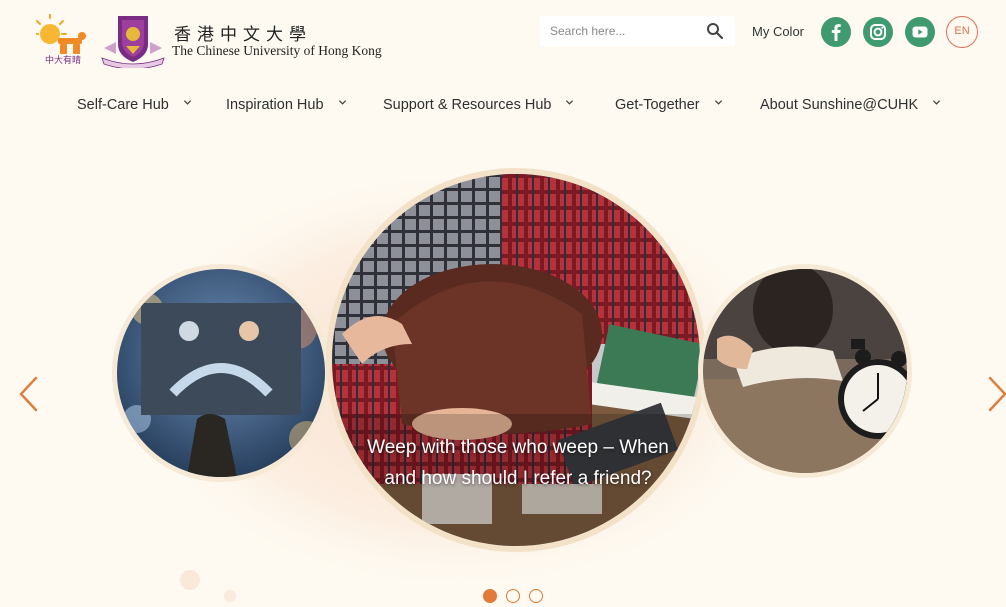  I want to click on search-box, so click(637, 31).